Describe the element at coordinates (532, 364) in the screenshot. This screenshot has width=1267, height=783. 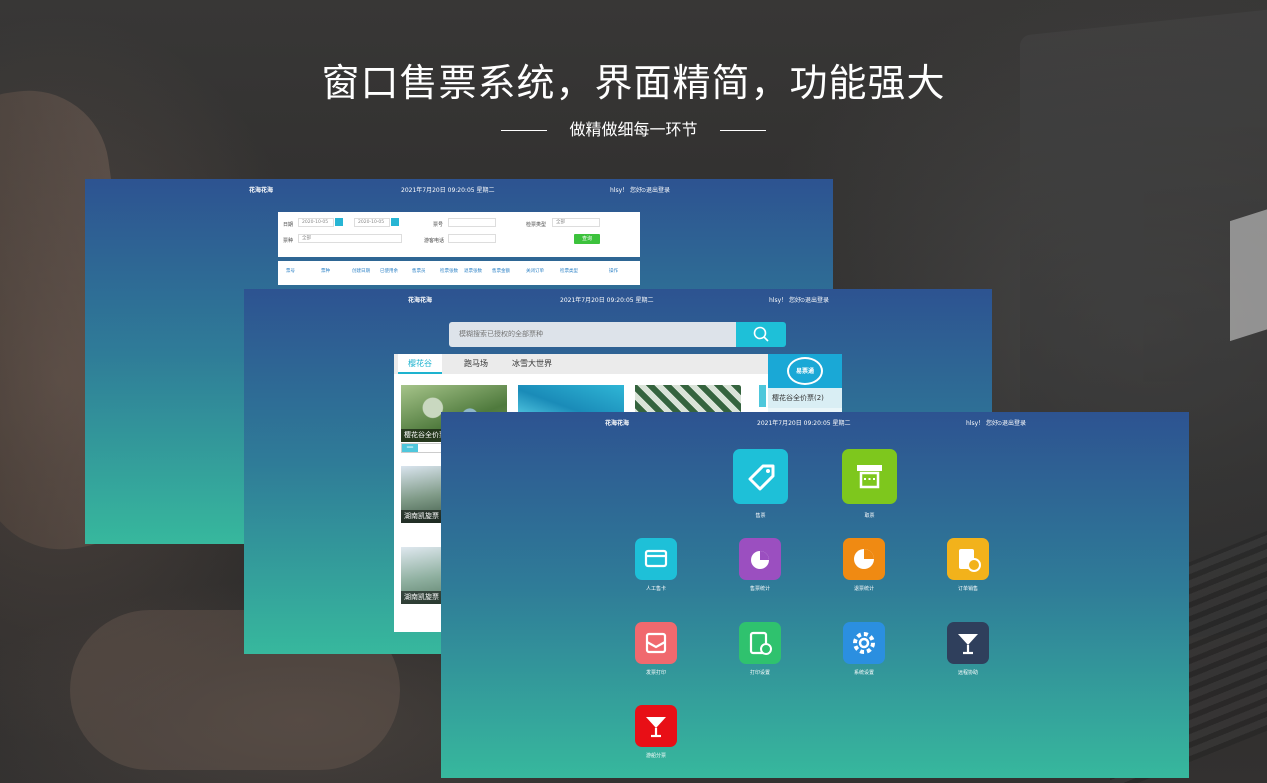
I see `tab-ice-world: 冰雪大世界` at that location.